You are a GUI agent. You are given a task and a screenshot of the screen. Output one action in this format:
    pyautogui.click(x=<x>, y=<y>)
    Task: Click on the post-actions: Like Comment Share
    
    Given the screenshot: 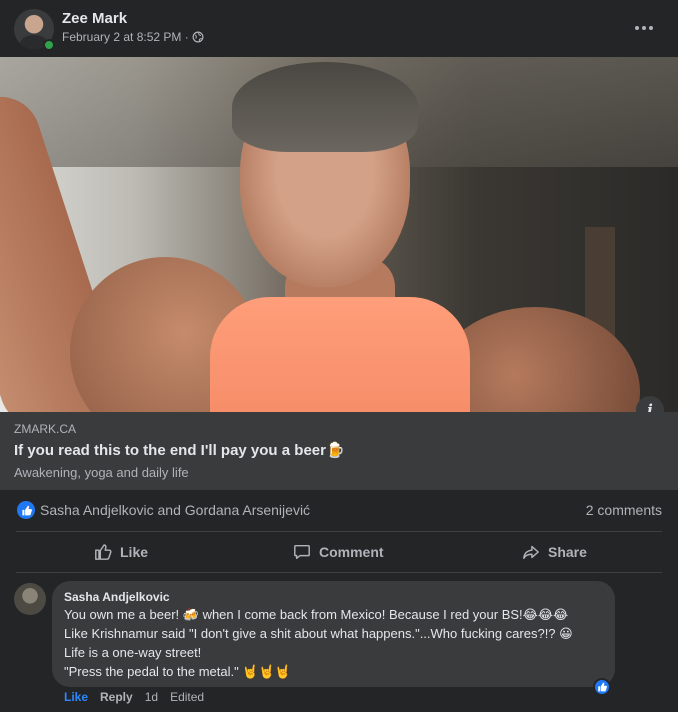 What is the action you would take?
    pyautogui.click(x=339, y=552)
    